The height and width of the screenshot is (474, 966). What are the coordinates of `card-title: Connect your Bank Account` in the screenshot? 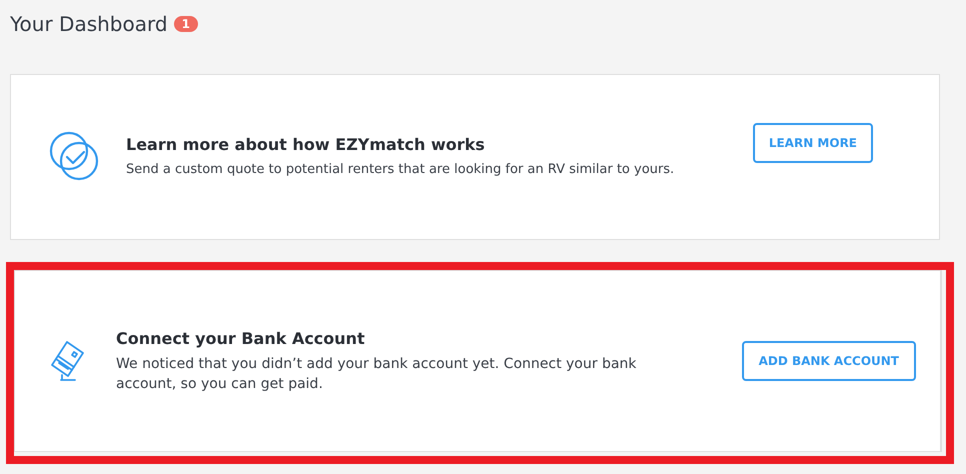 It's located at (241, 338).